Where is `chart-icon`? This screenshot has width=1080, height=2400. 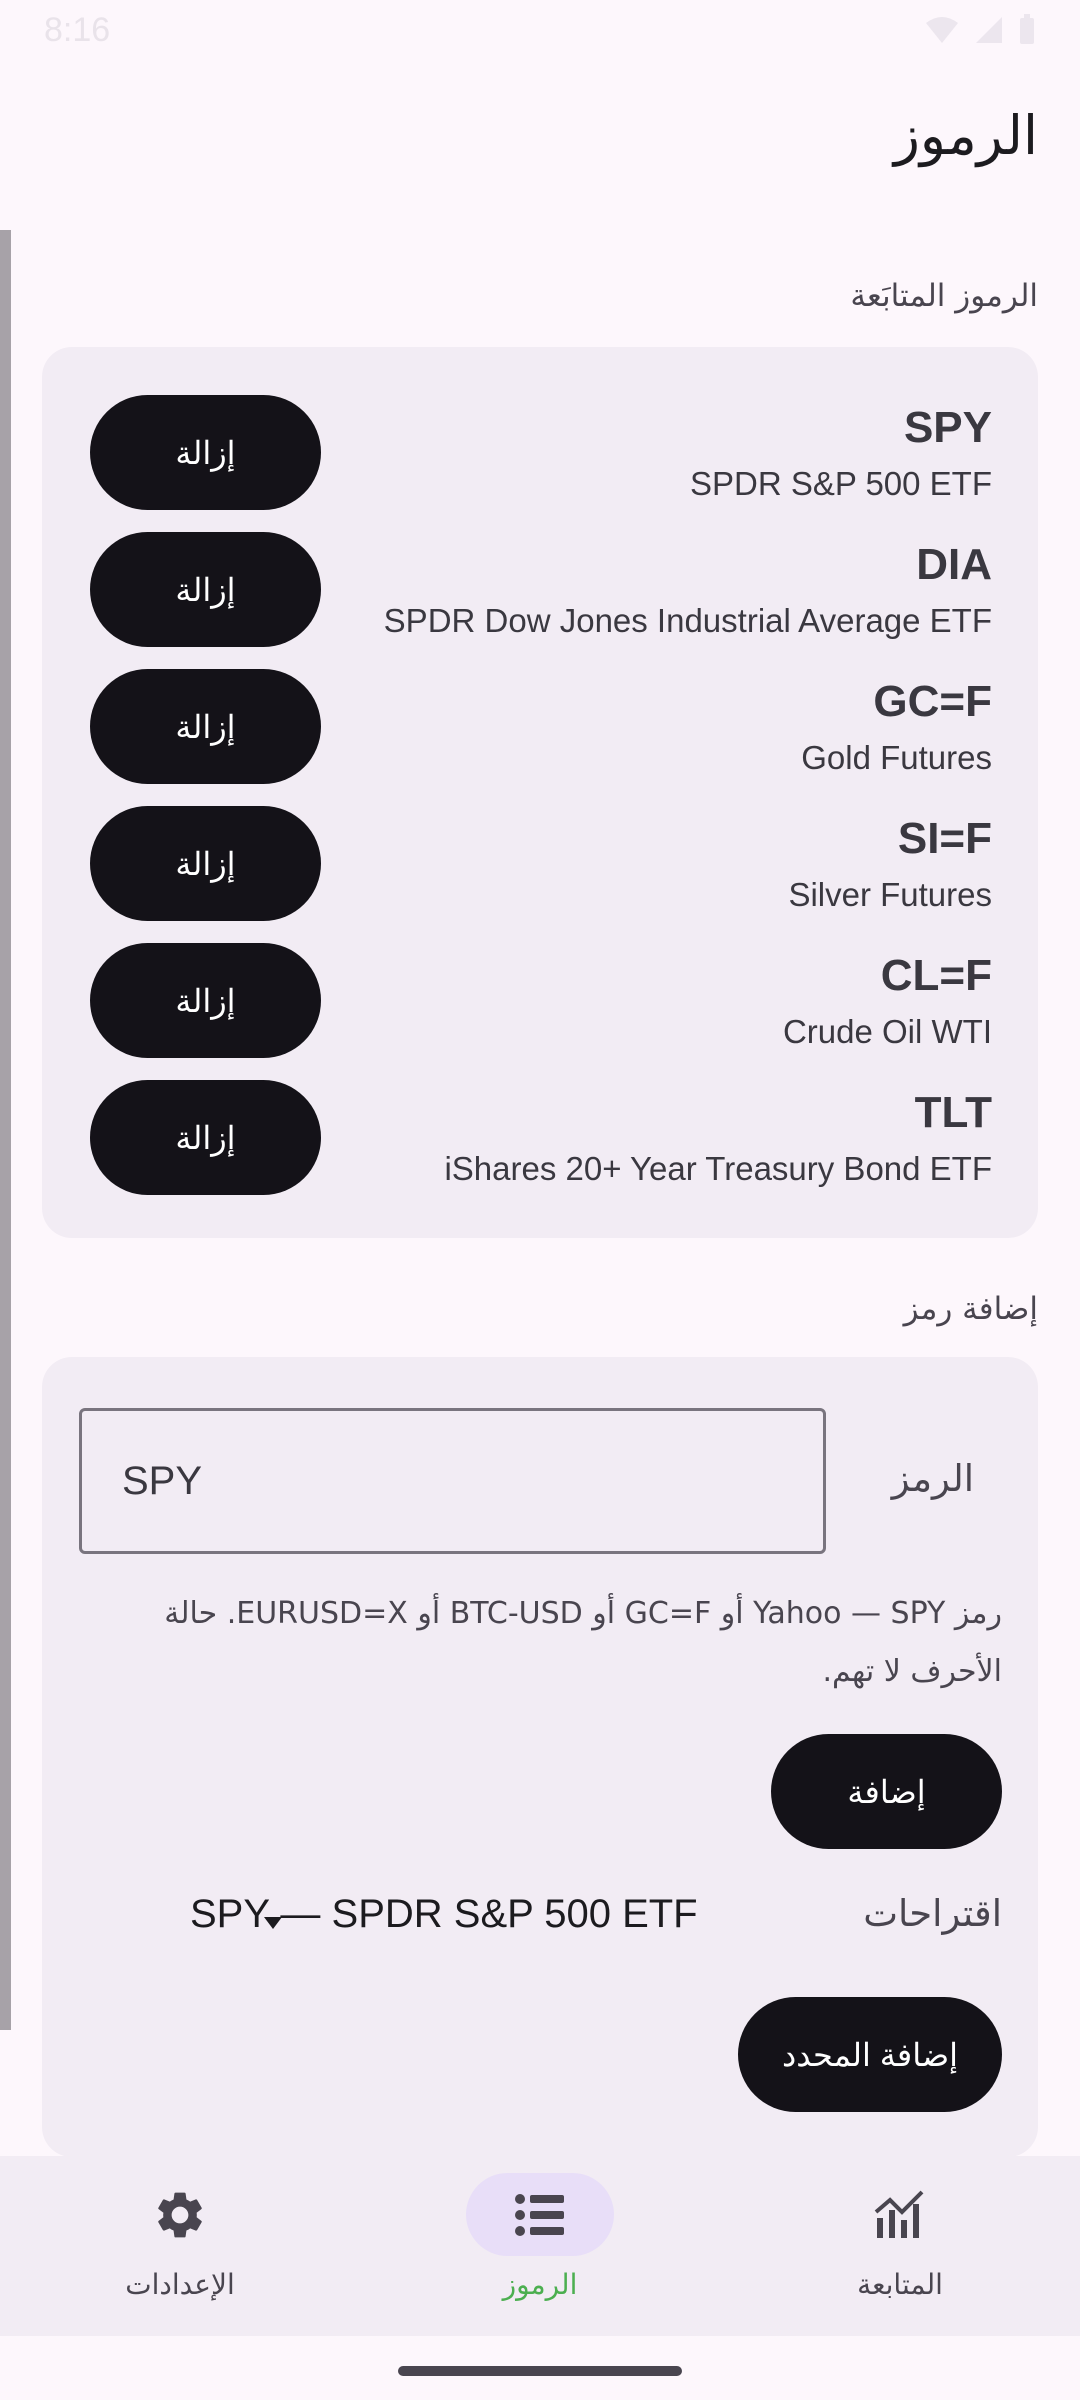 chart-icon is located at coordinates (899, 2214).